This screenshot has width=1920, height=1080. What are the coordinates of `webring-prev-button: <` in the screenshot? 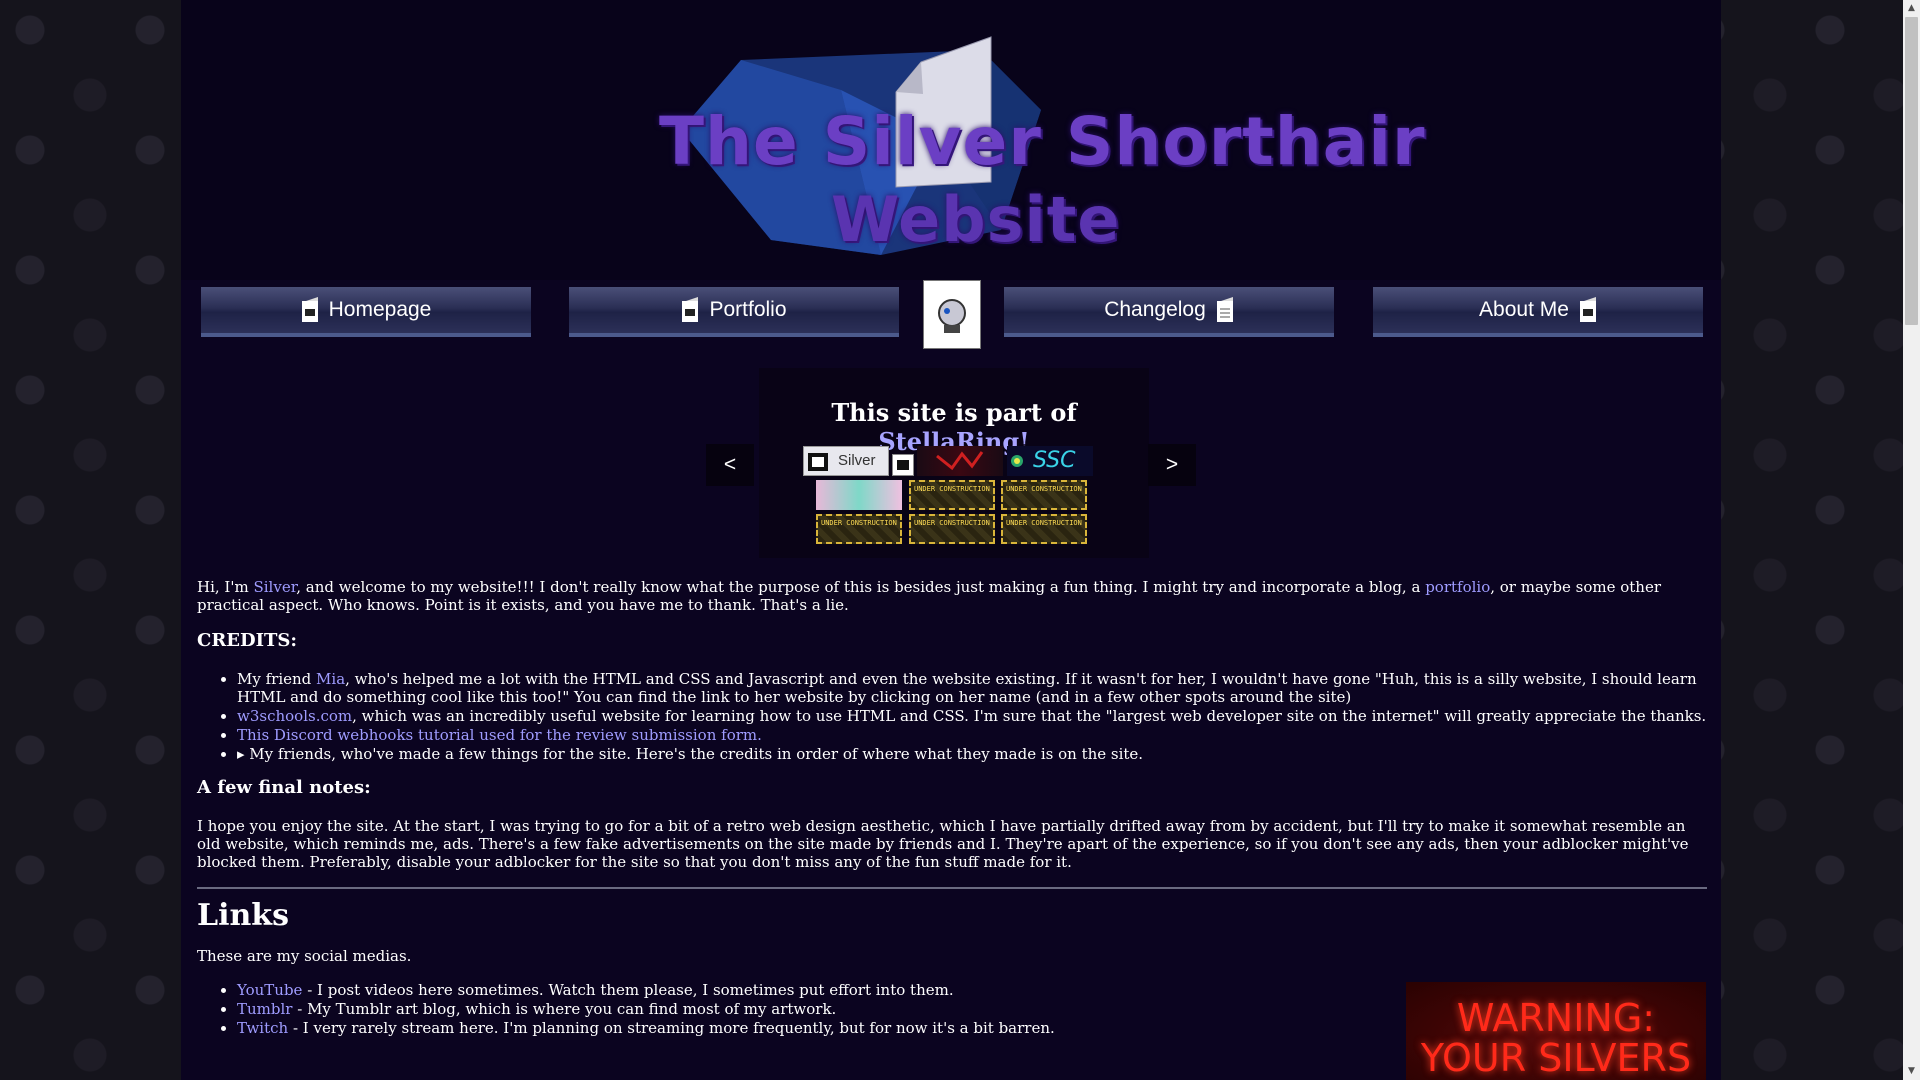 It's located at (730, 465).